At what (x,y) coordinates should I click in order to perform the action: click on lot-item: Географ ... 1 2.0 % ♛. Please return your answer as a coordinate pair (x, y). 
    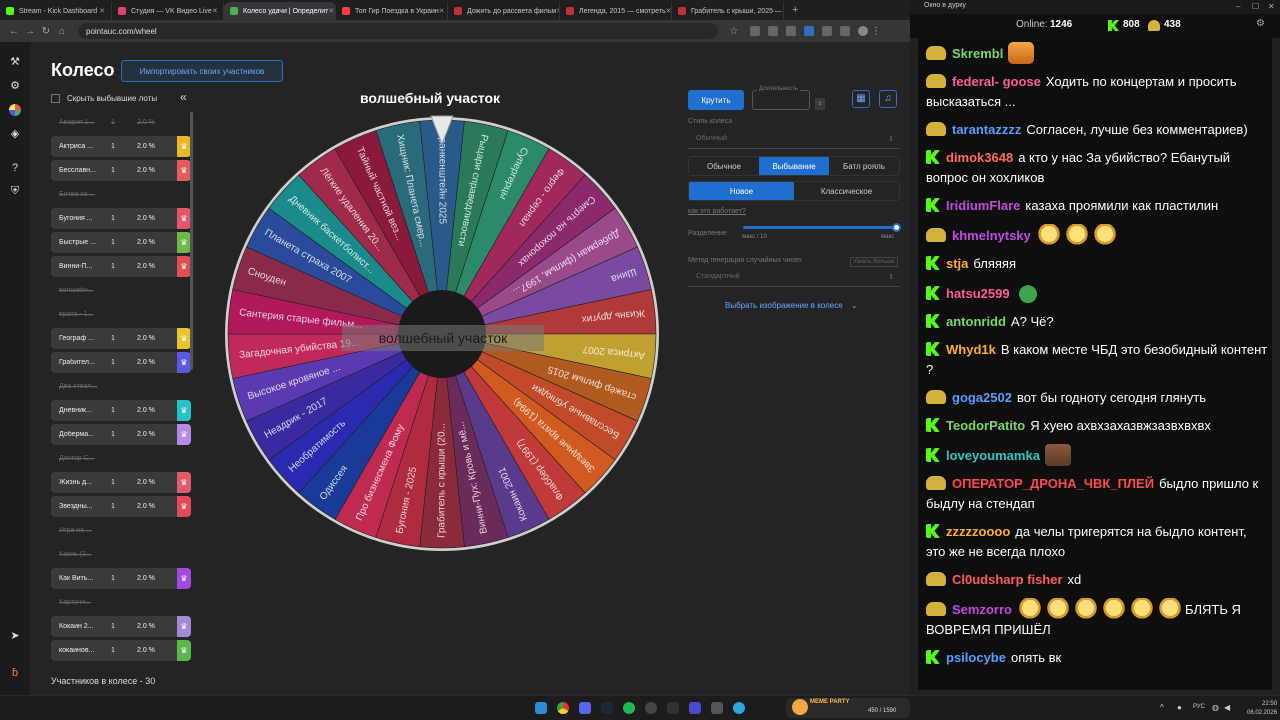
    Looking at the image, I should click on (121, 338).